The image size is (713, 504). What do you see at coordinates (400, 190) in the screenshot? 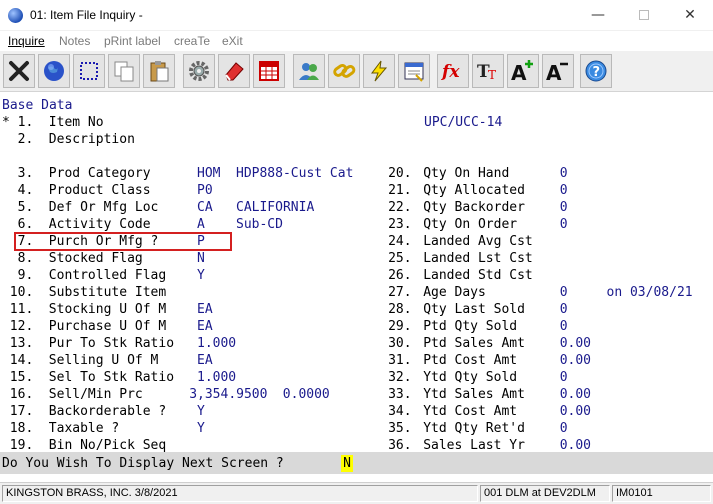
I see `field-number: 21.` at bounding box center [400, 190].